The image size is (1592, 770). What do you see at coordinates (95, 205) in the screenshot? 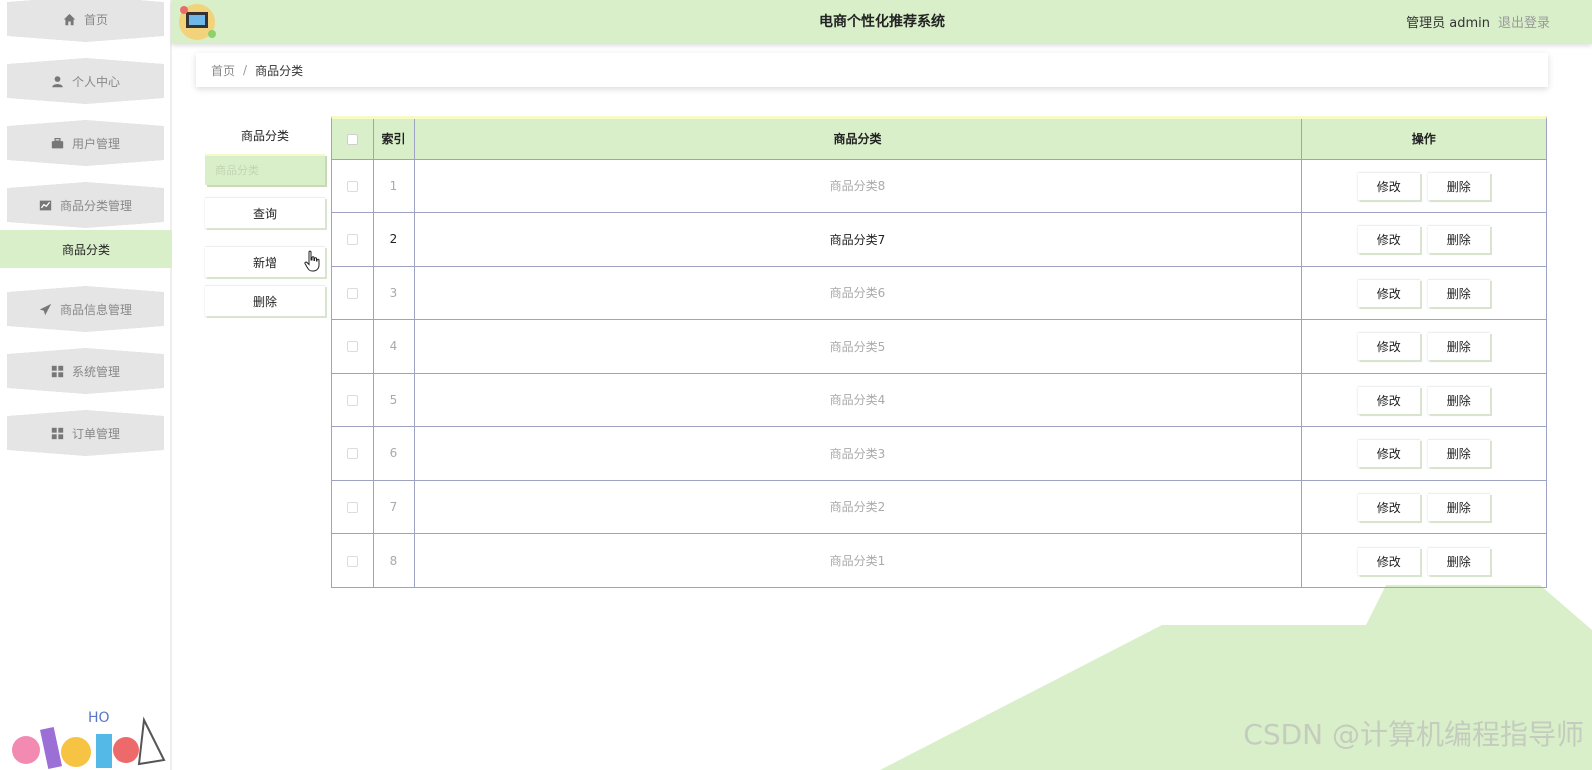
I see `sidebar-item-label: 商品分类管理` at bounding box center [95, 205].